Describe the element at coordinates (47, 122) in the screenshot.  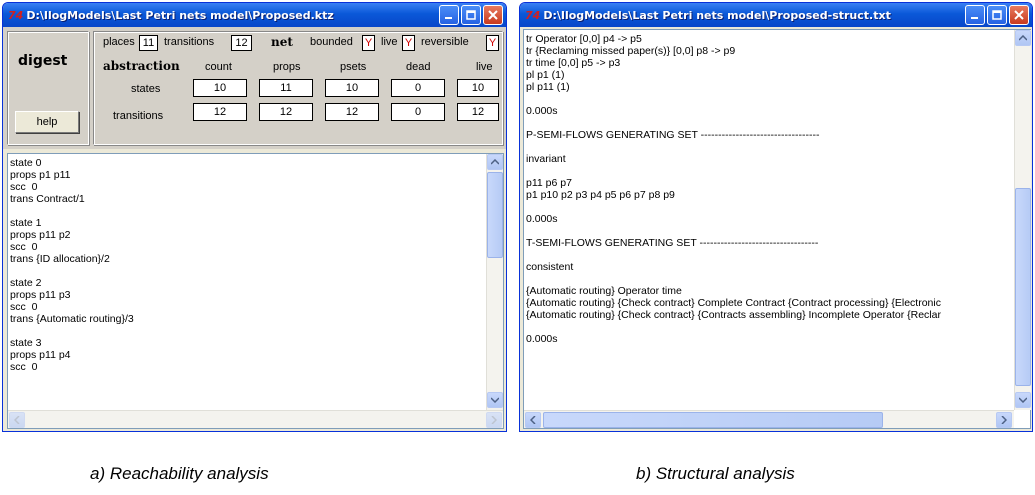
I see `help-button: help` at that location.